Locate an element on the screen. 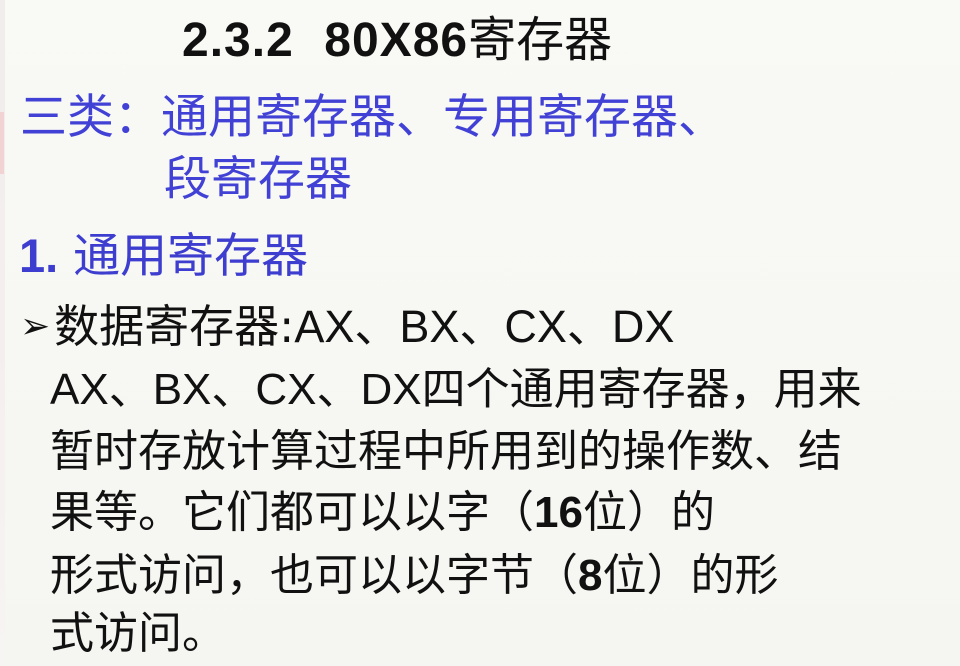 The image size is (960, 666). slide-title: 2.3.2 80X86寄存器 is located at coordinates (397, 40).